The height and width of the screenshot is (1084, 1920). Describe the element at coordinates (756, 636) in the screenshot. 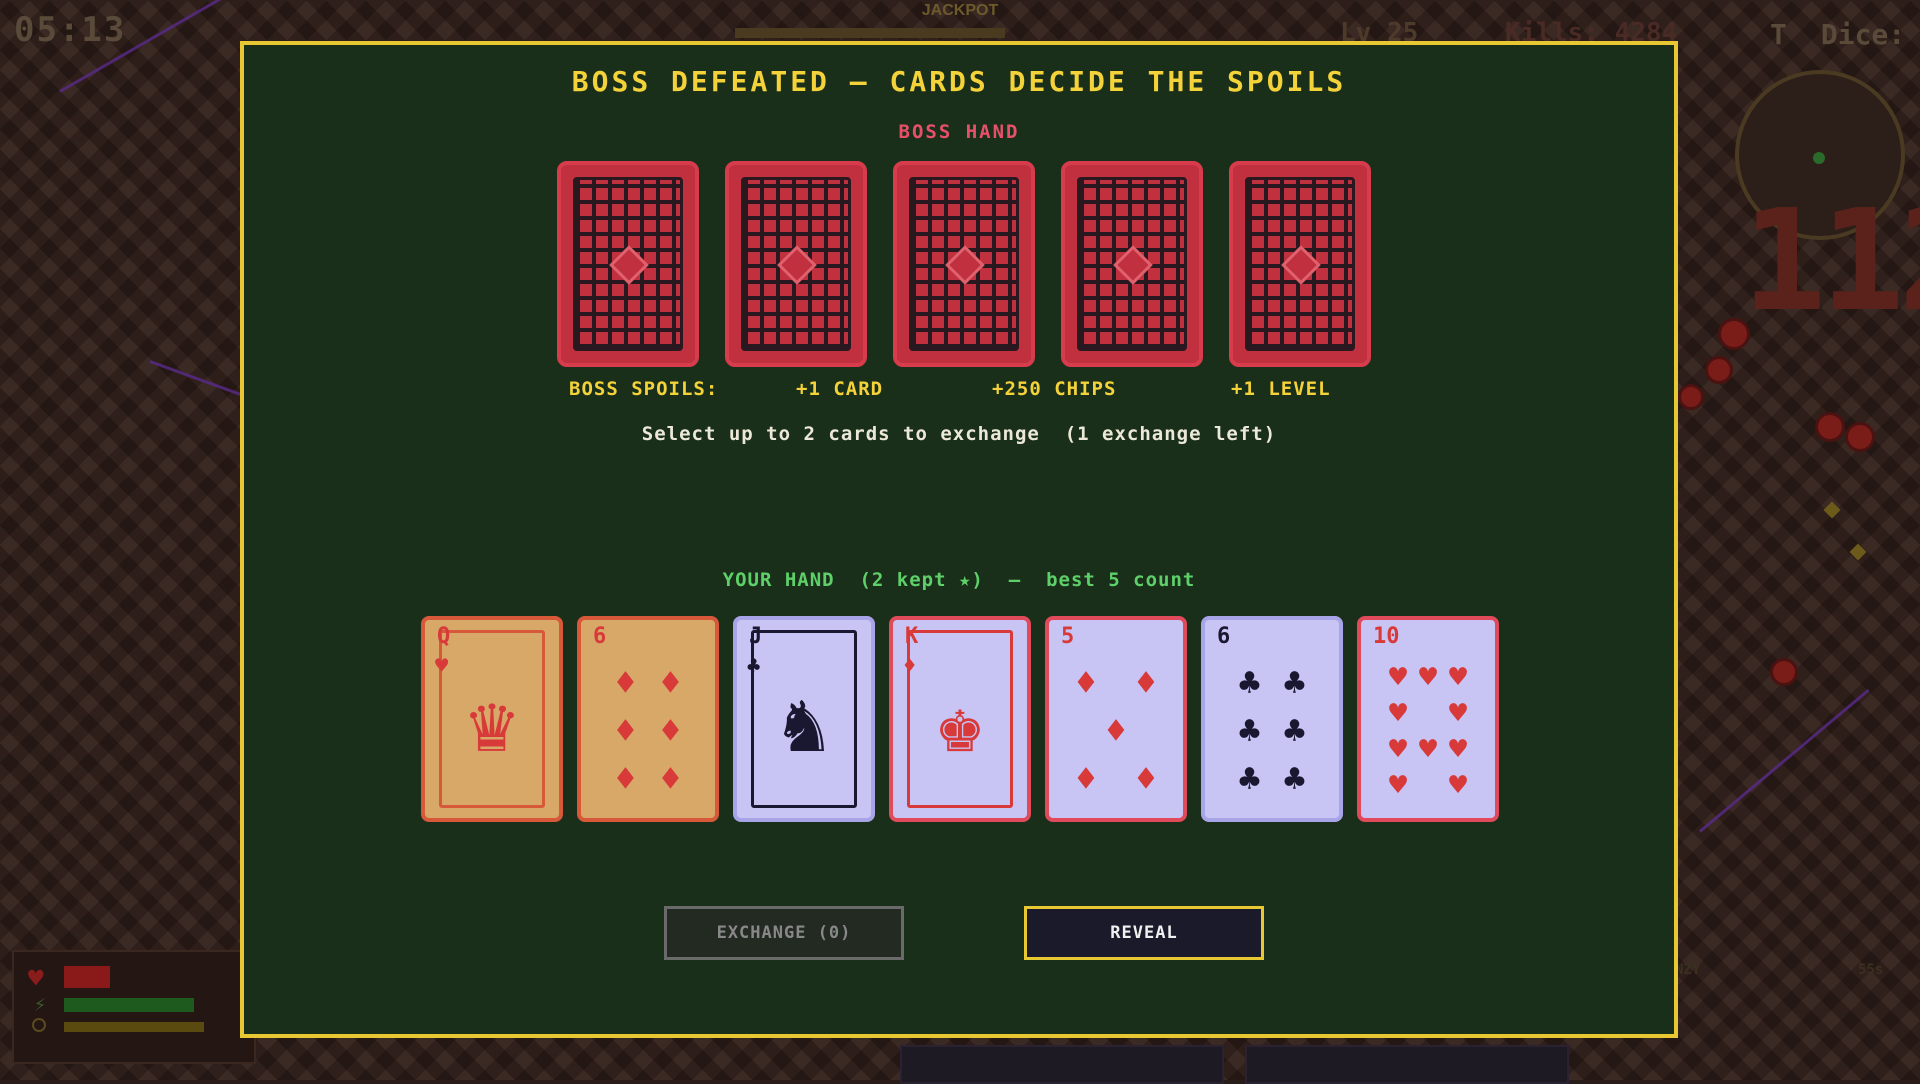

I see `card-rank: J` at that location.